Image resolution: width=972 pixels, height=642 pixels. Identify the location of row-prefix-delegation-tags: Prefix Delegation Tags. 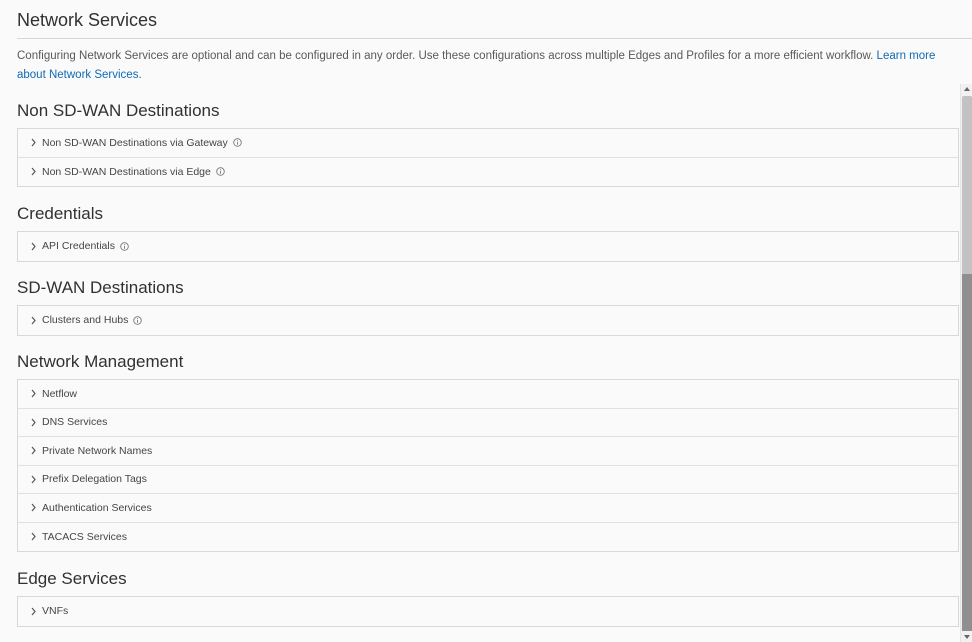
(488, 480).